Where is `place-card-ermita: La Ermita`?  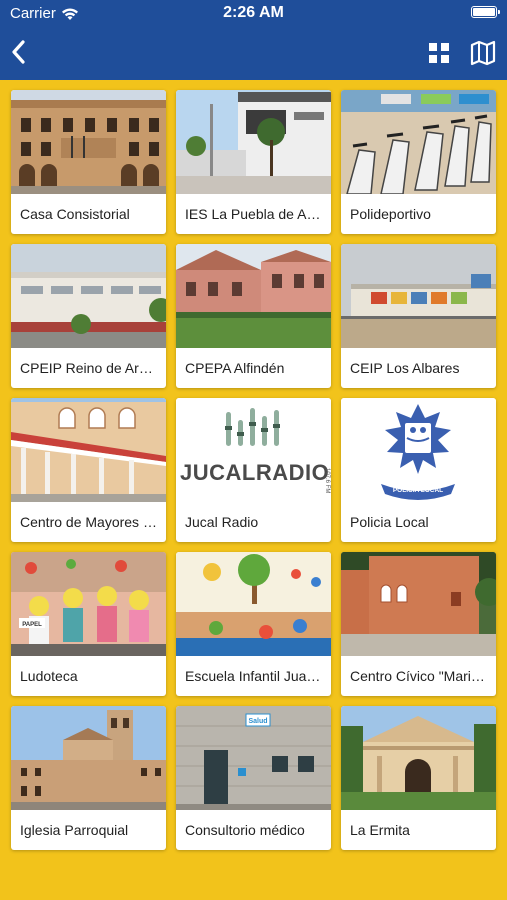 place-card-ermita: La Ermita is located at coordinates (418, 778).